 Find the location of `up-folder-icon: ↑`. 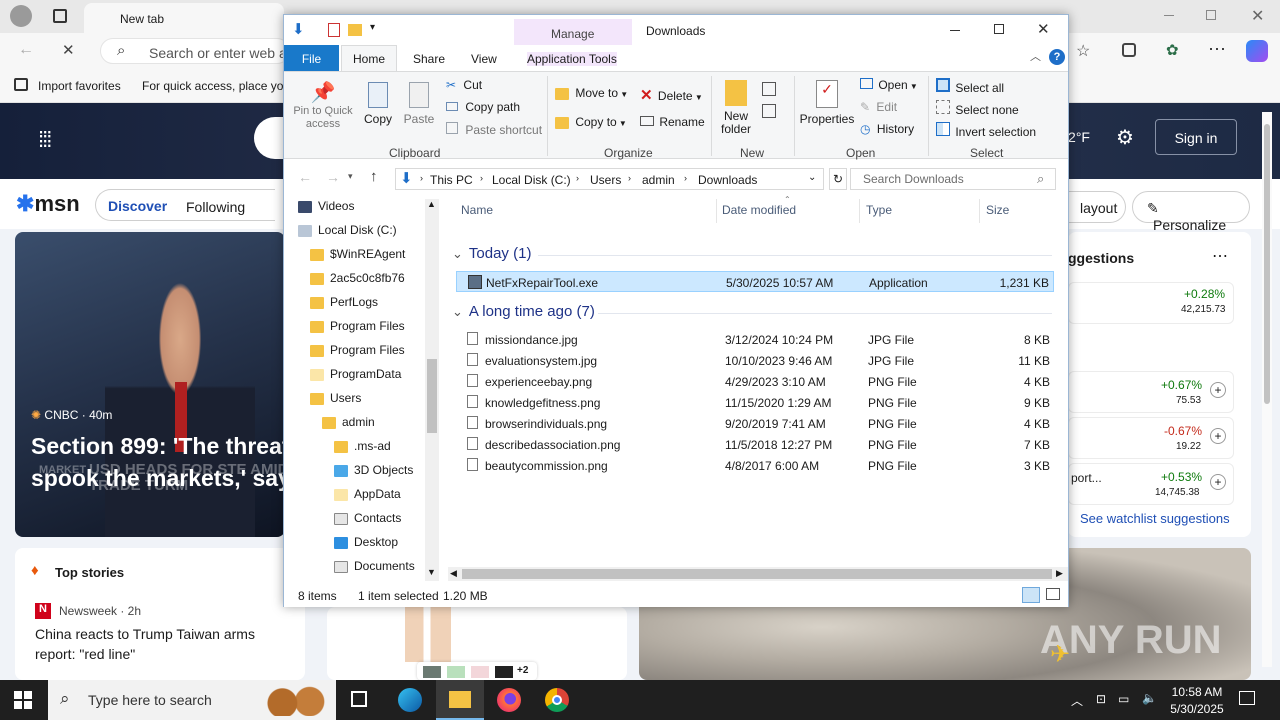

up-folder-icon: ↑ is located at coordinates (374, 176).